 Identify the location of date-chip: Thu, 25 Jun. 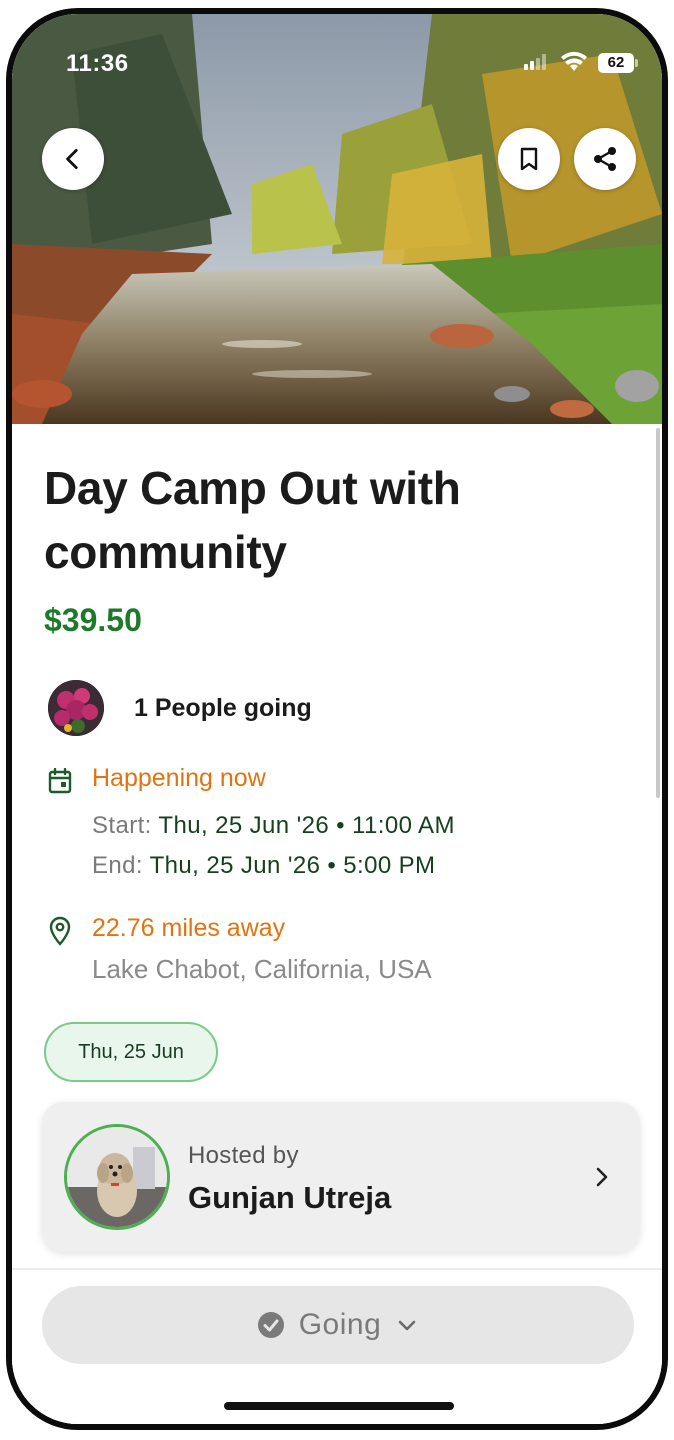
(131, 1052).